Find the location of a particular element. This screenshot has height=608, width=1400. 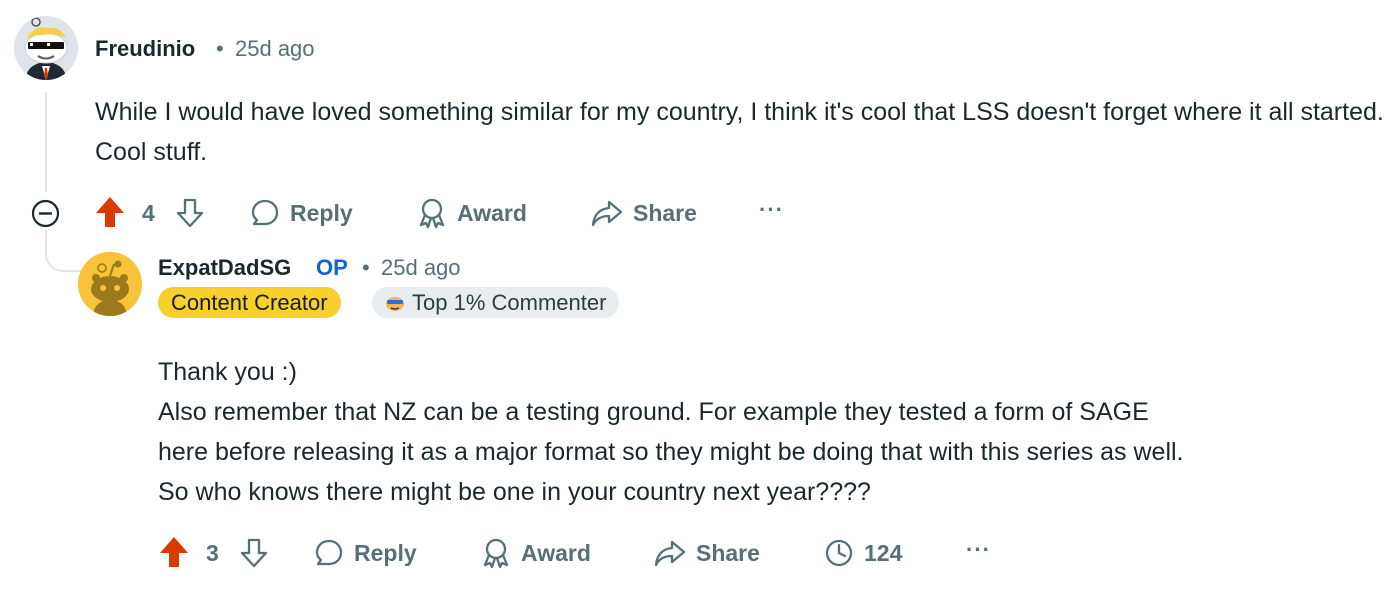

avatar-freudinio is located at coordinates (46, 48).